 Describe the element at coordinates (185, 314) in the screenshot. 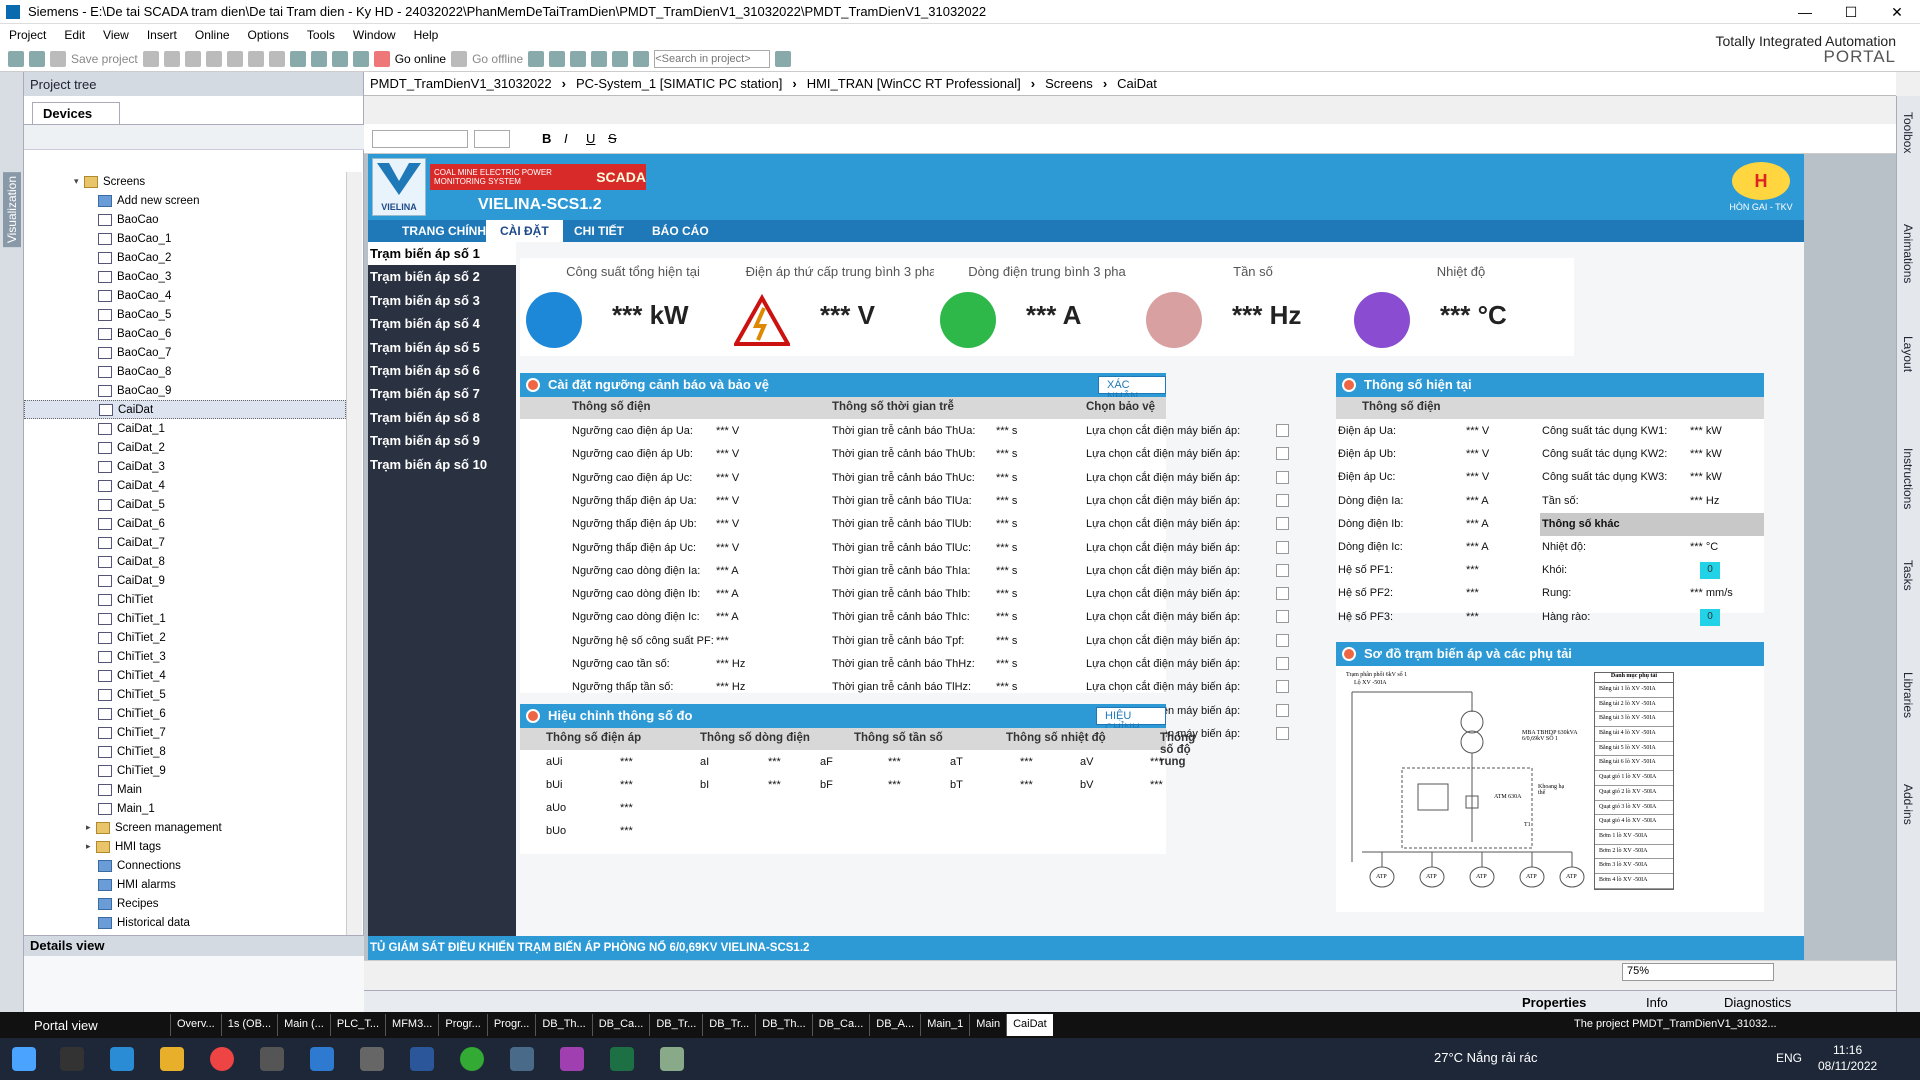

I see `tree-item: BaoCao_5` at that location.